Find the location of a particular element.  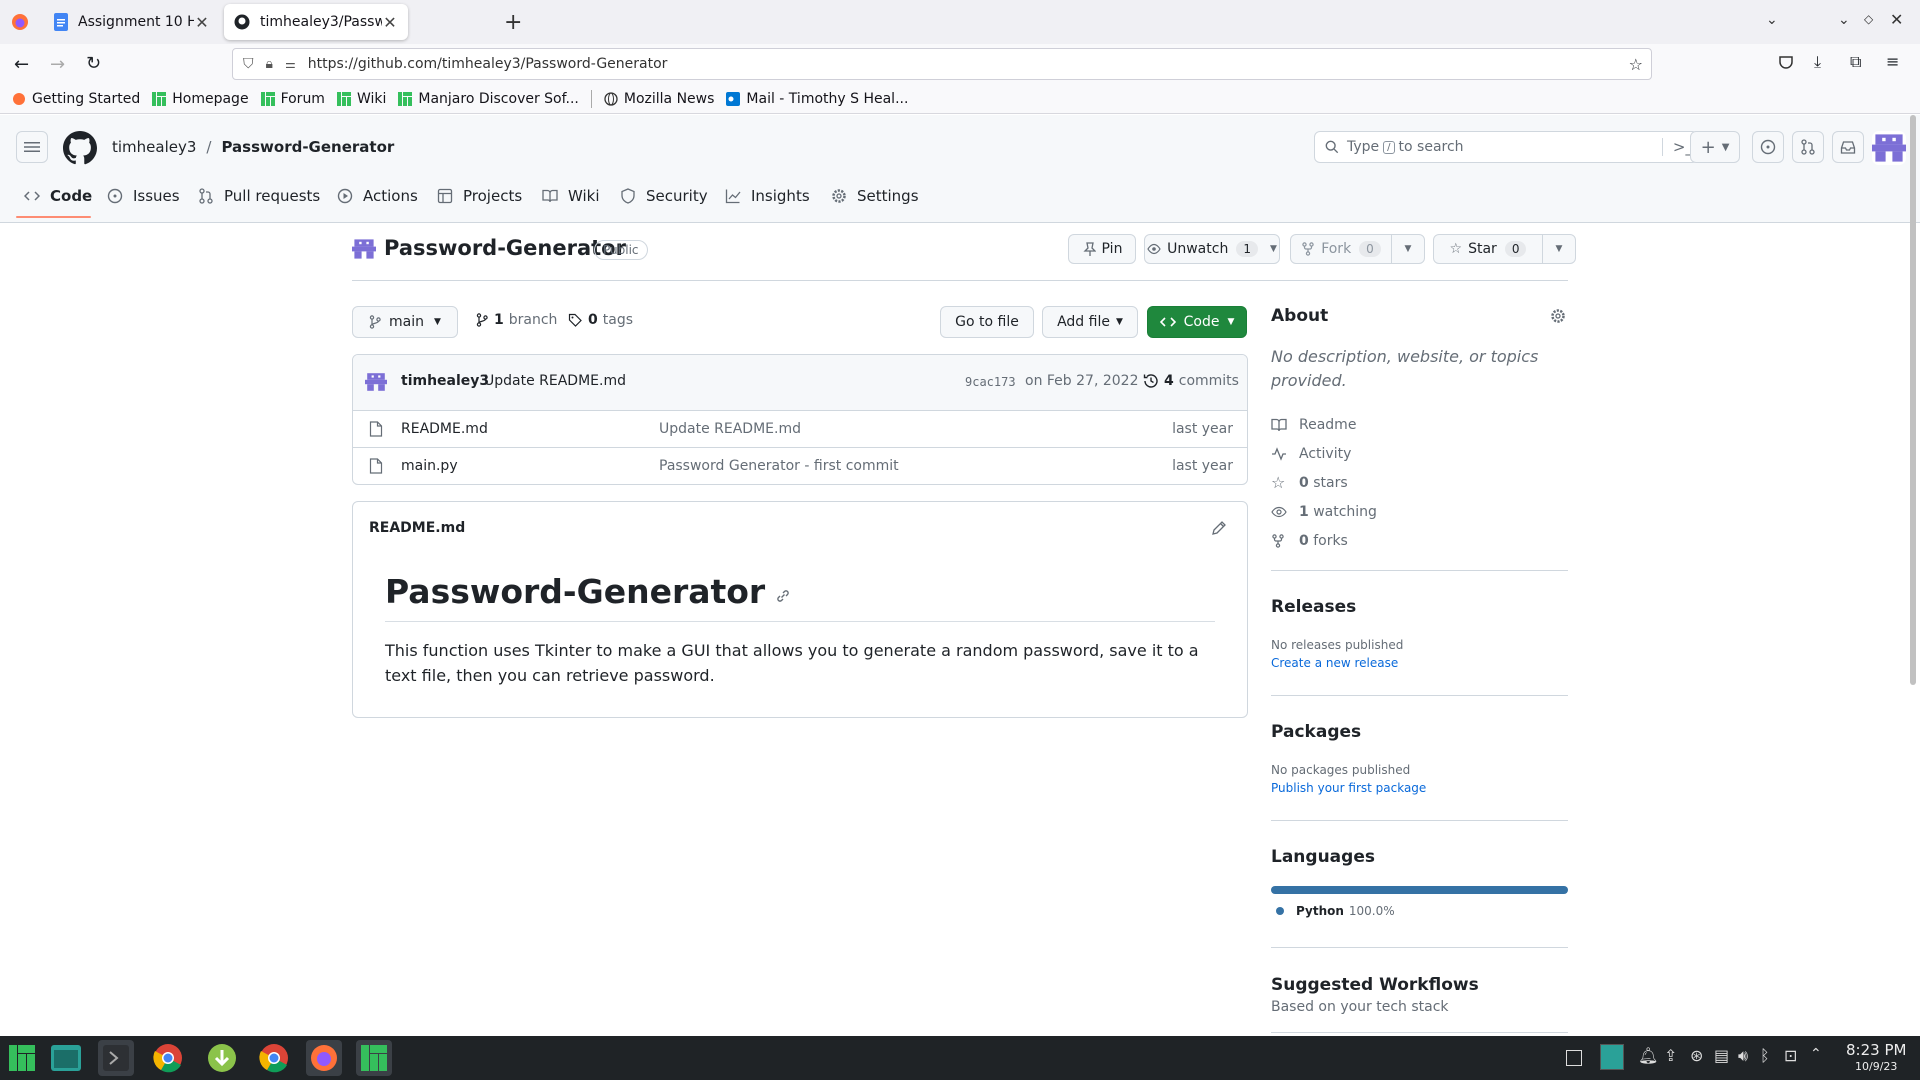

network-icon: ⊡ is located at coordinates (1790, 1055).